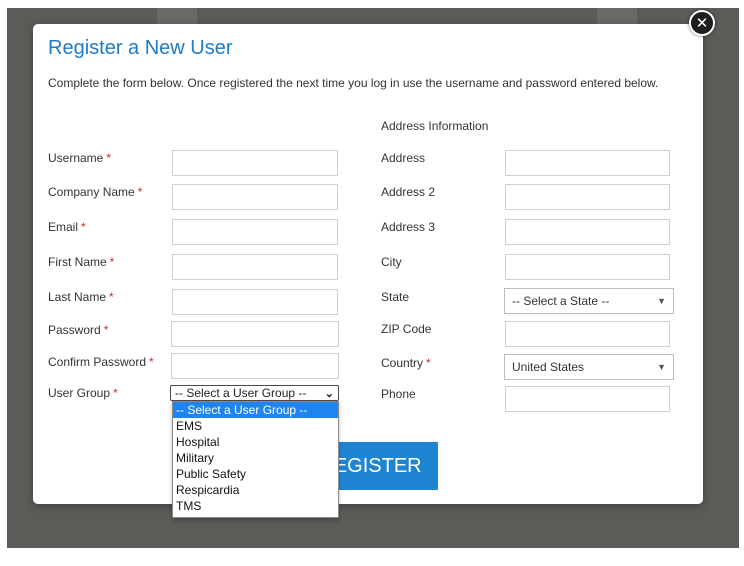 The width and height of the screenshot is (744, 566). What do you see at coordinates (398, 394) in the screenshot?
I see `phone-label: Phone` at bounding box center [398, 394].